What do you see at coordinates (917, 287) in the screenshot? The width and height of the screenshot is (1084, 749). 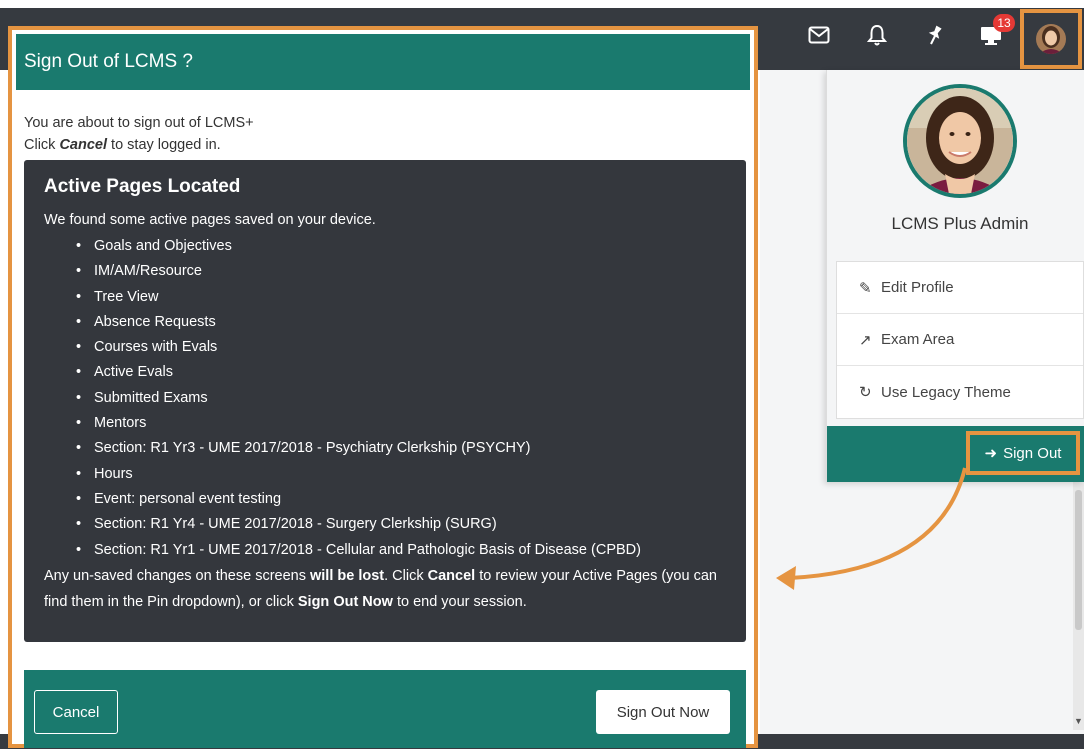 I see `menu-item-label: Edit Profile` at bounding box center [917, 287].